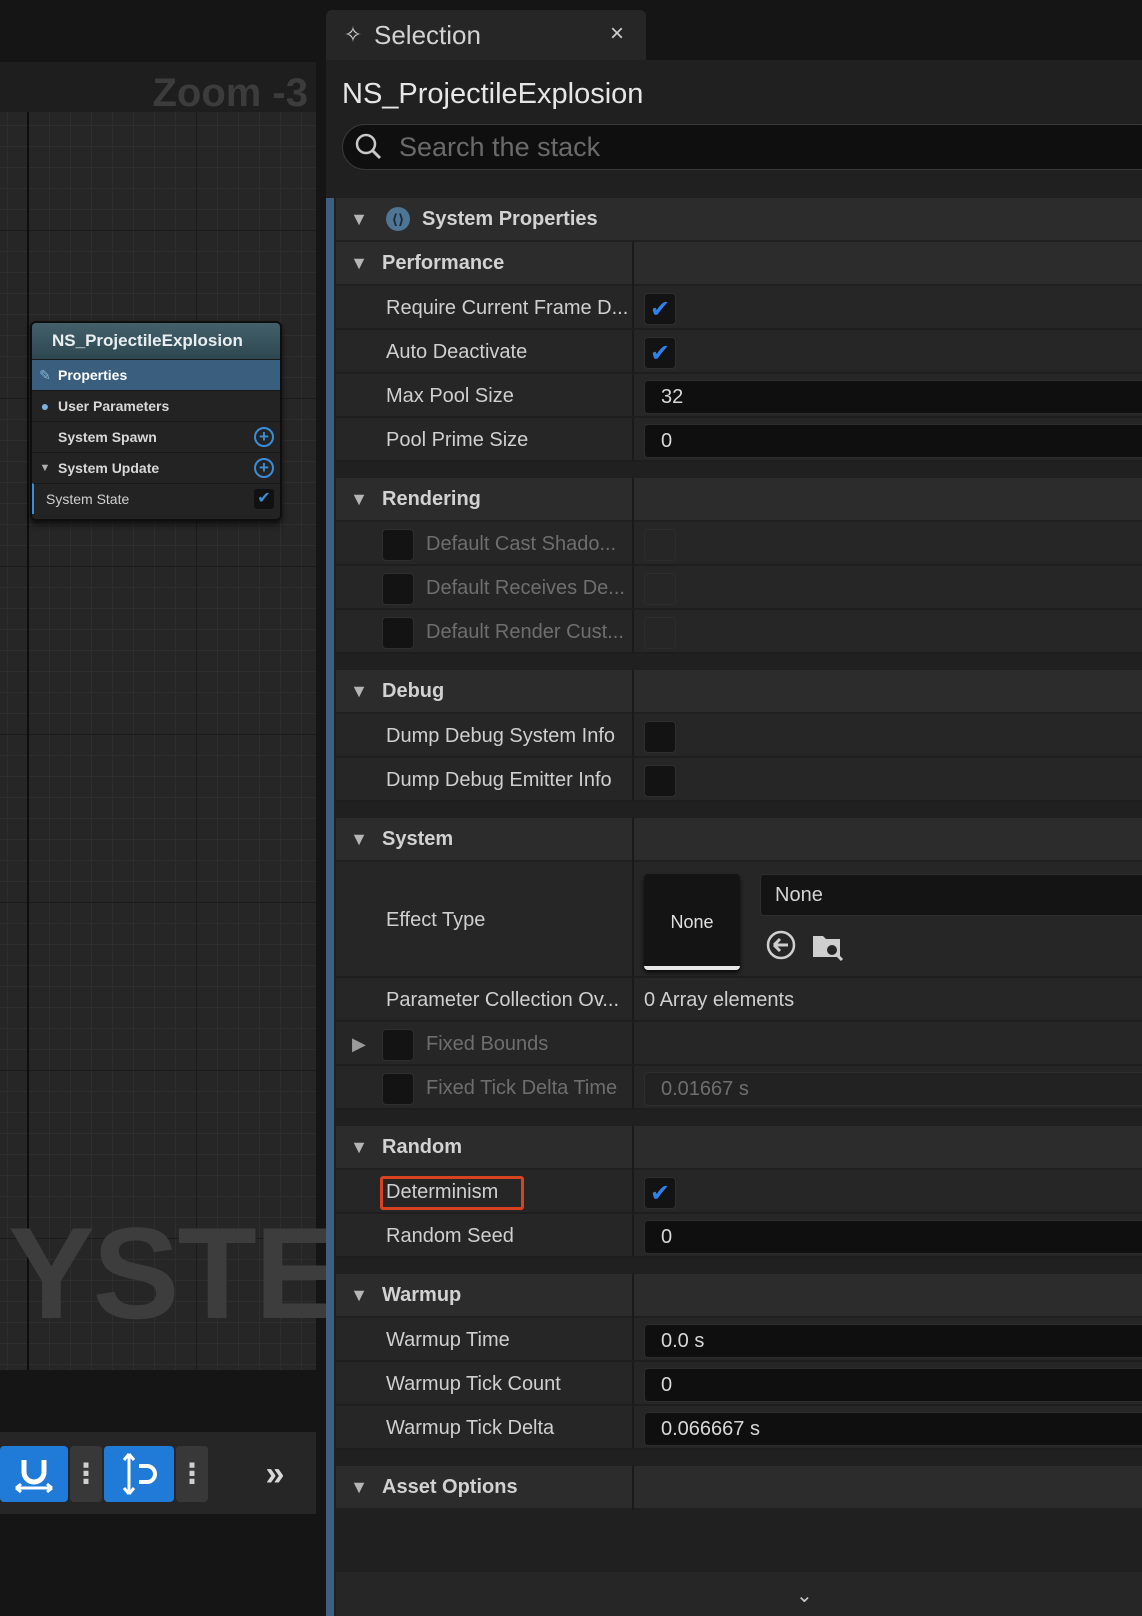 The image size is (1142, 1616). Describe the element at coordinates (660, 1193) in the screenshot. I see `determinism-checkbox: ✔` at that location.